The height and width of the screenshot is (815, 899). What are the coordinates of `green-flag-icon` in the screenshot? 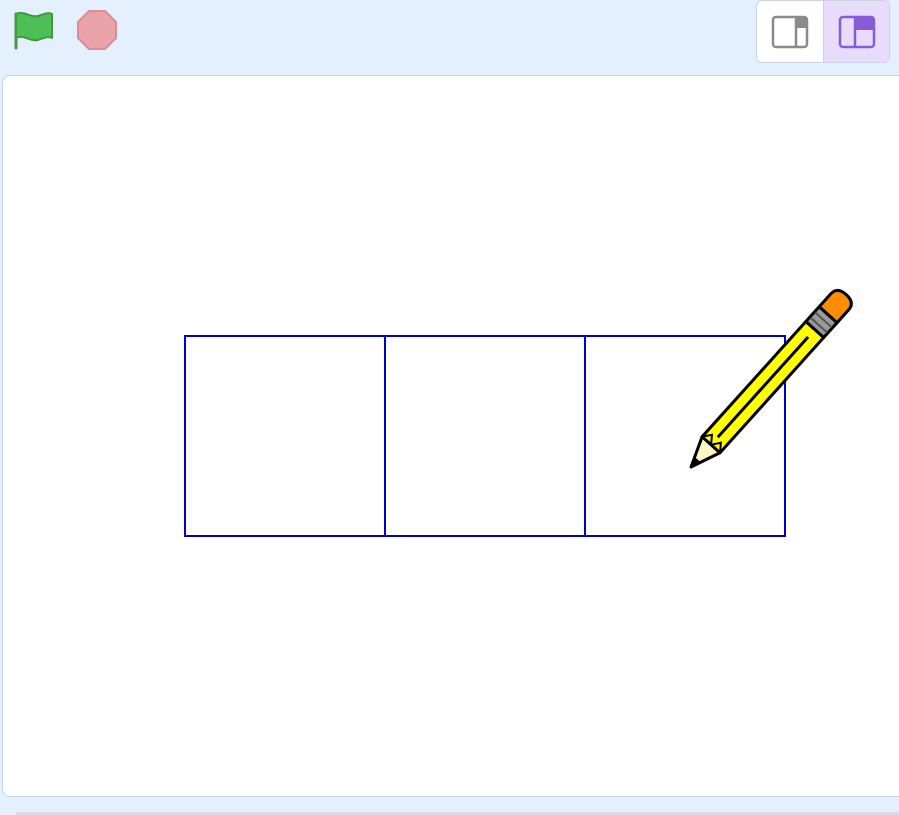 It's located at (33, 30).